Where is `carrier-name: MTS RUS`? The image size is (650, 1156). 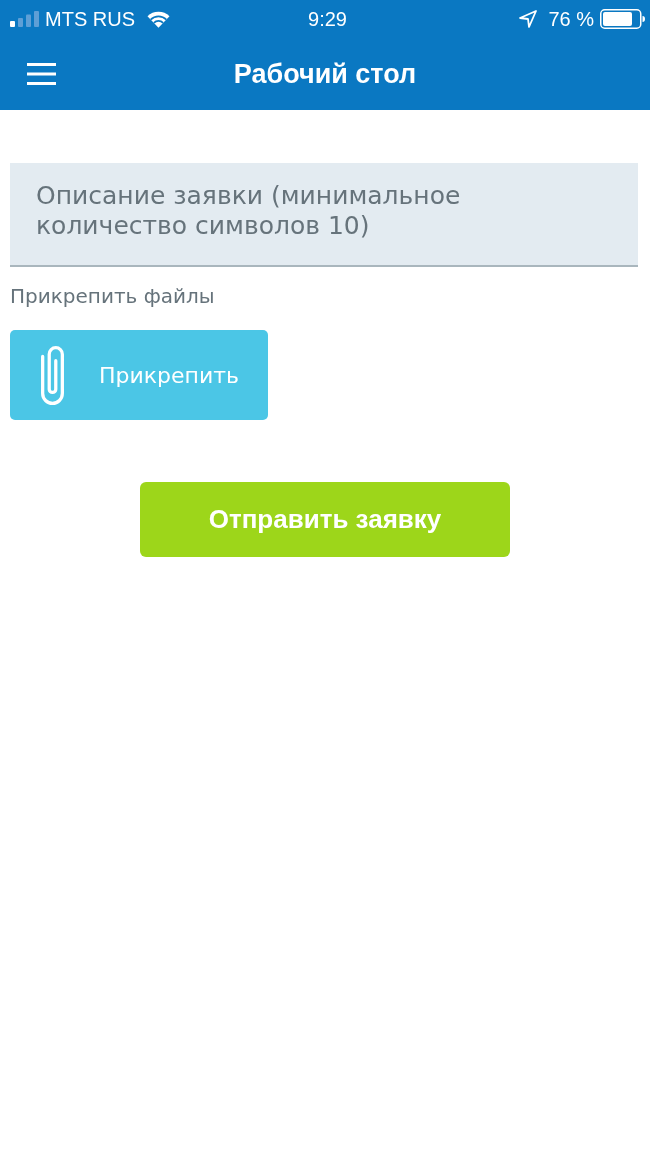 carrier-name: MTS RUS is located at coordinates (90, 19).